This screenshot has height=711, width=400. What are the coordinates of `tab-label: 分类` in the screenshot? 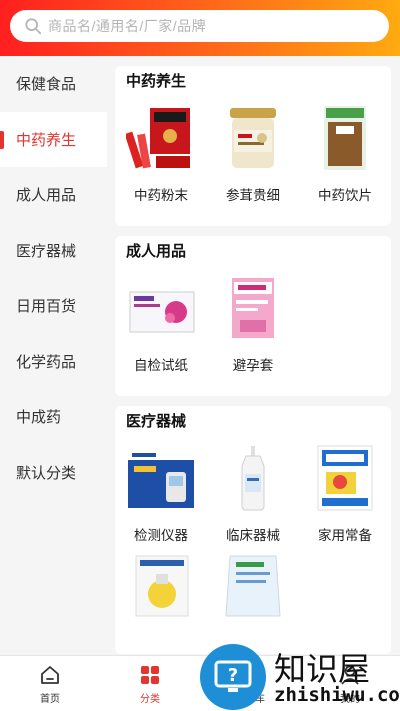 It's located at (150, 699).